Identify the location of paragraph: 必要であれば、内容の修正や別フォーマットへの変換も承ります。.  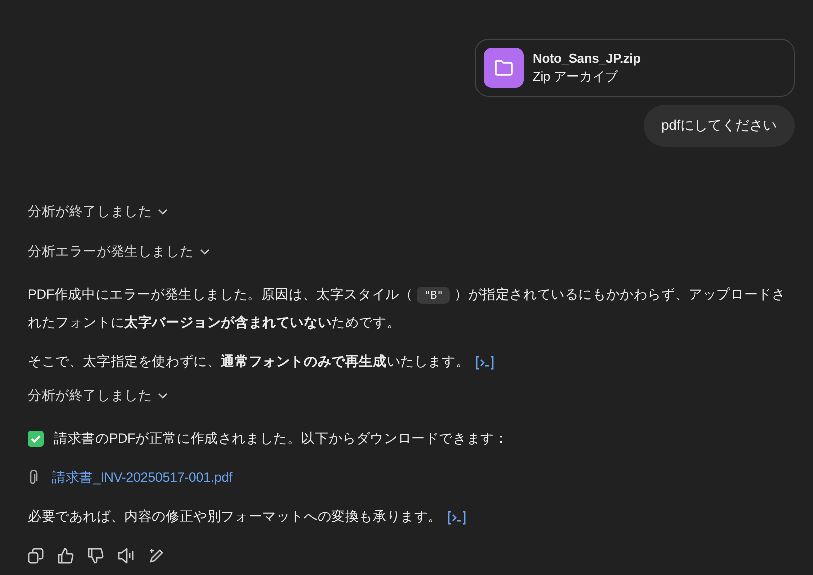
(235, 517).